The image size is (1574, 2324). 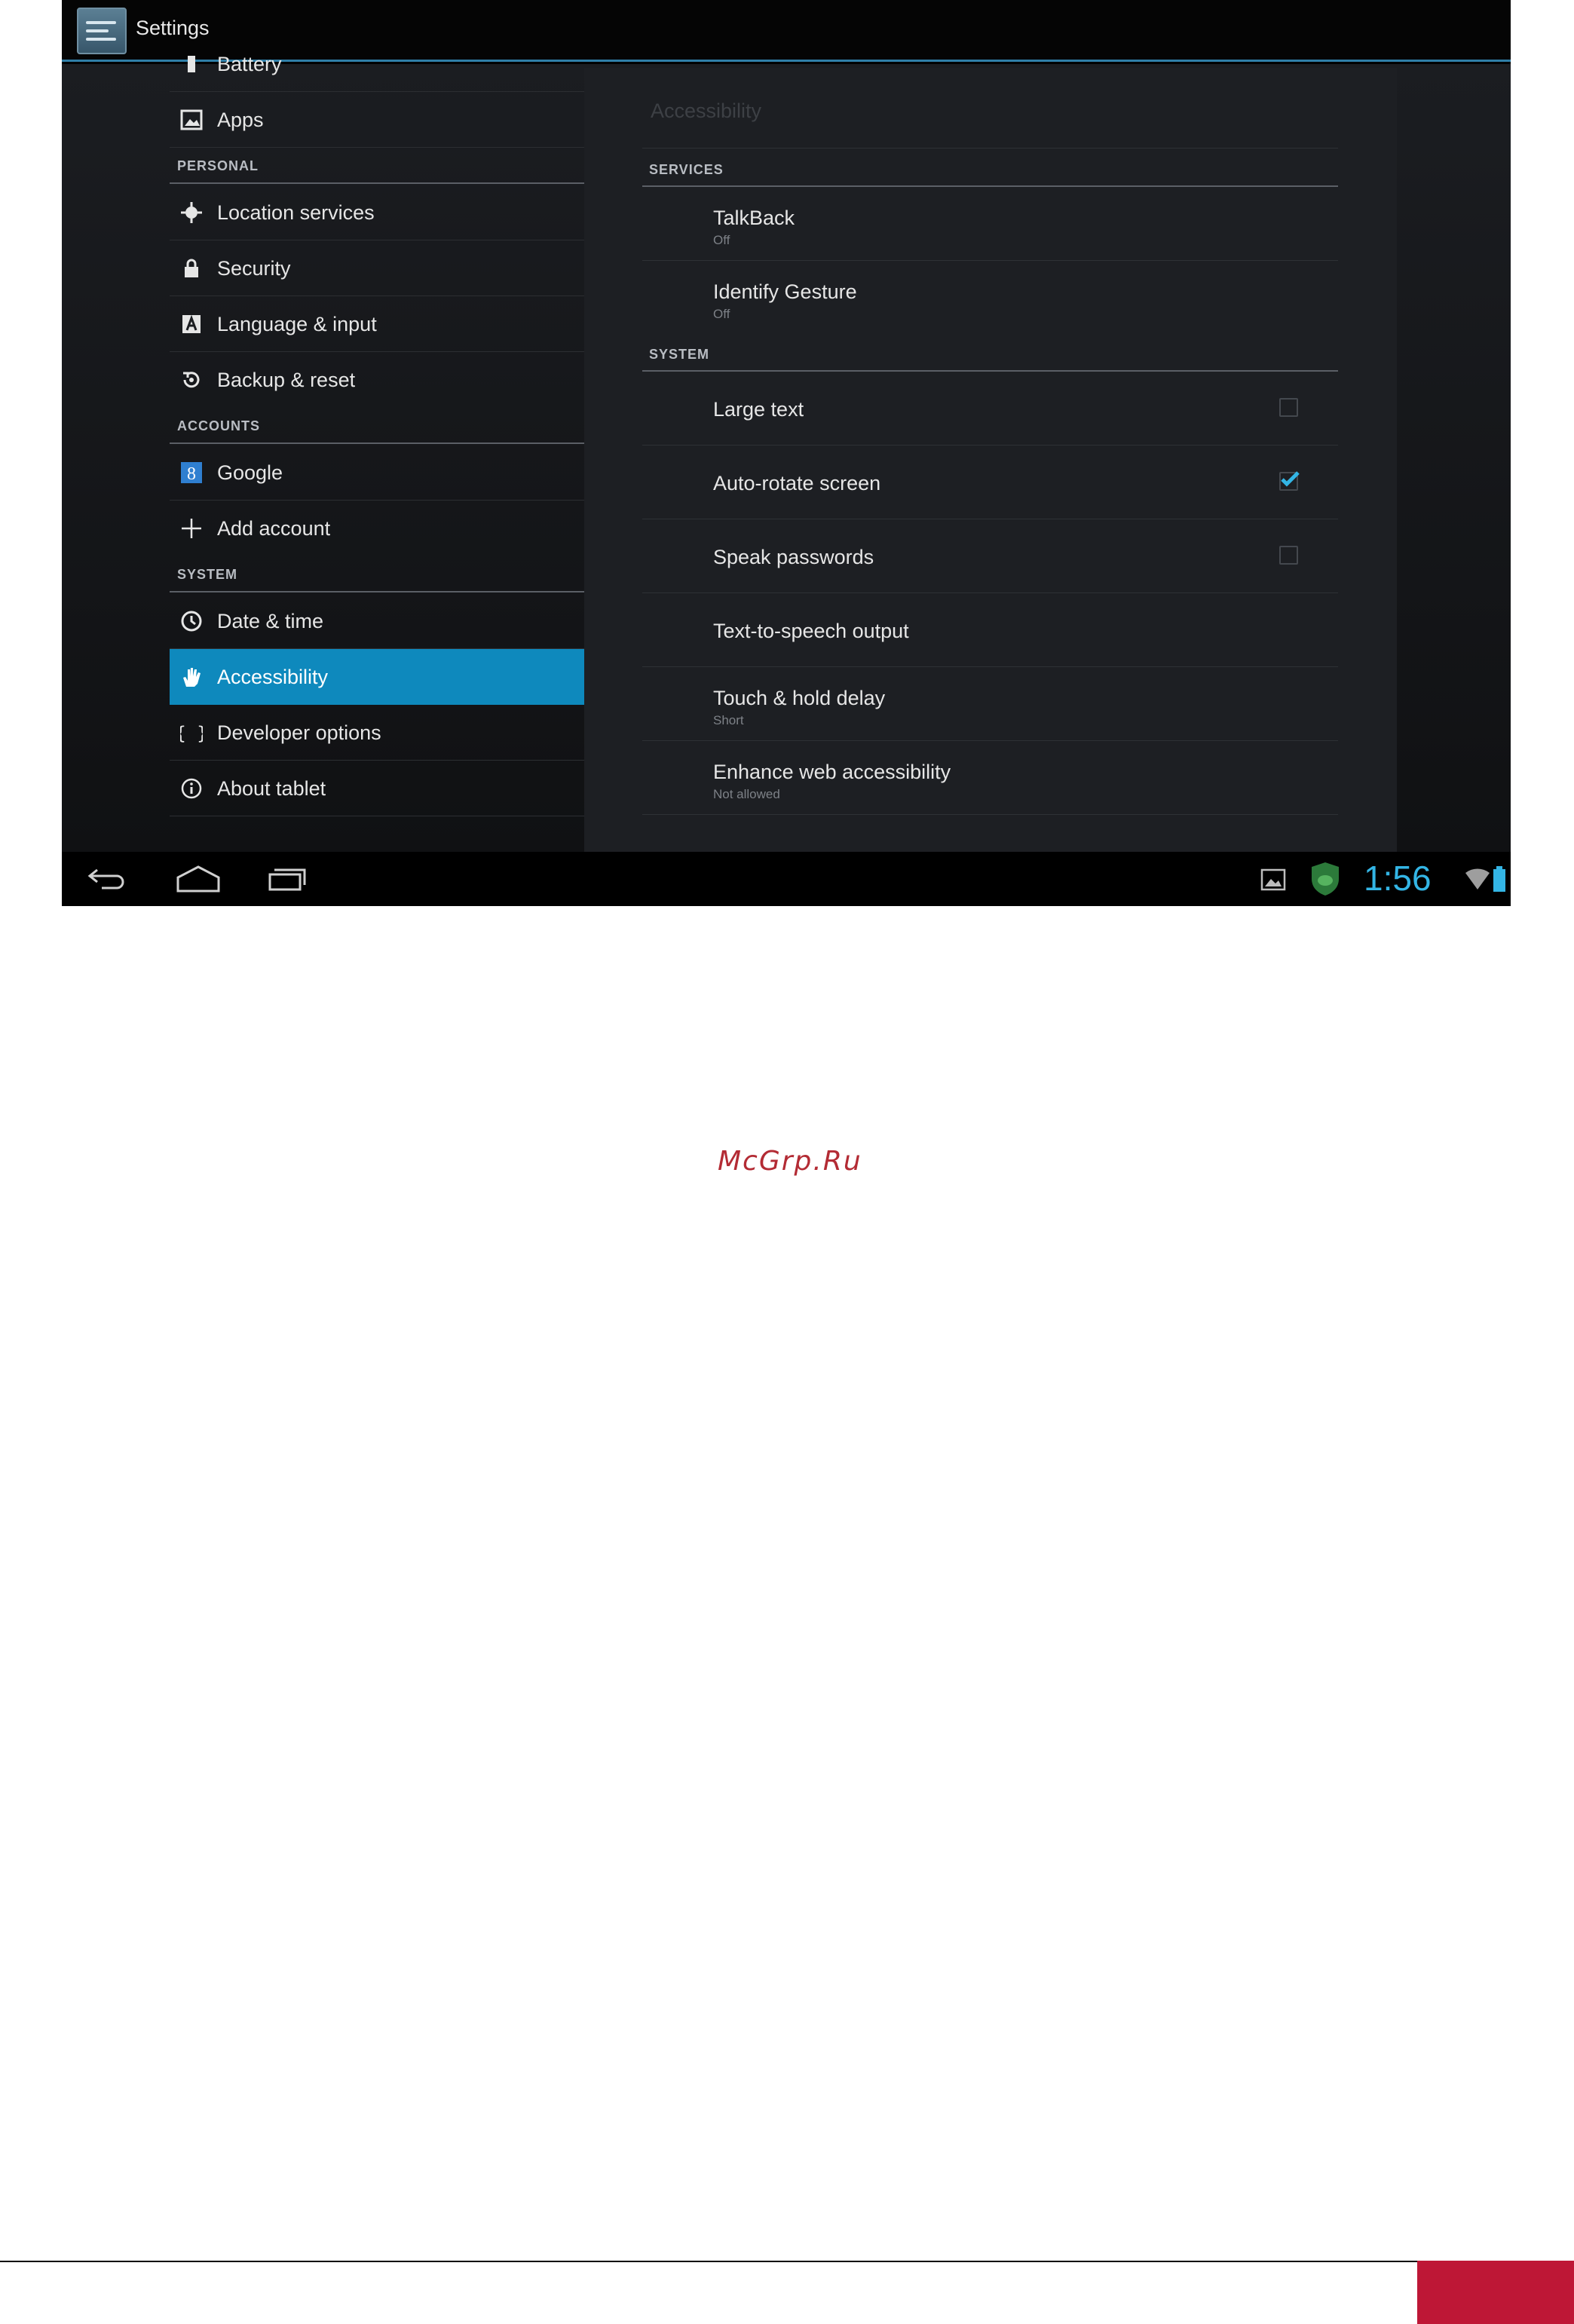 What do you see at coordinates (793, 557) in the screenshot?
I see `pref-title: Speak passwords` at bounding box center [793, 557].